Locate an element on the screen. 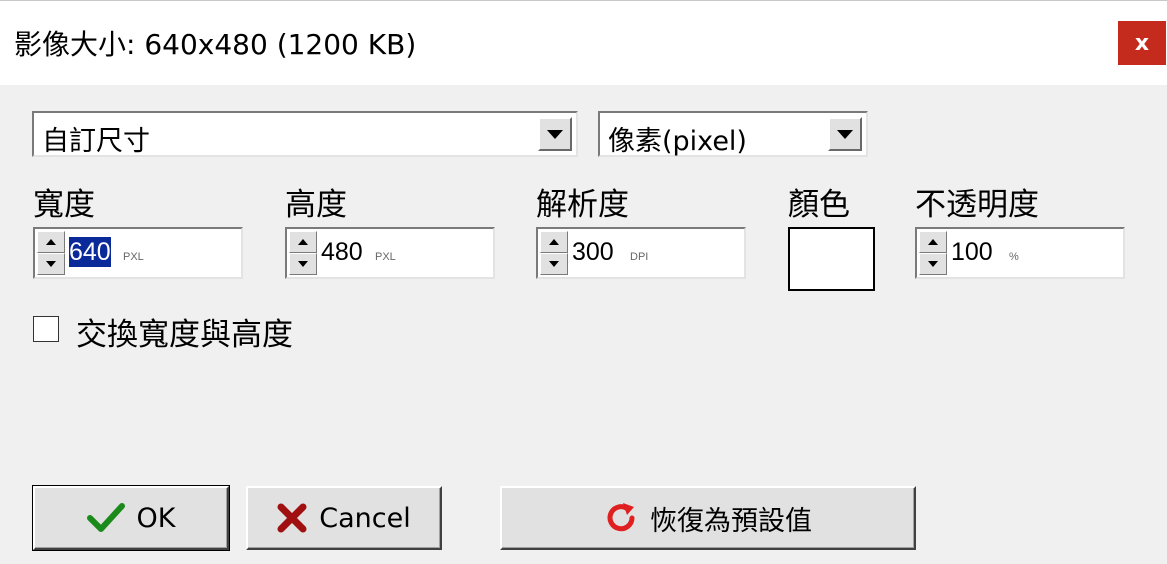 The image size is (1167, 564). close-icon: x is located at coordinates (1142, 43).